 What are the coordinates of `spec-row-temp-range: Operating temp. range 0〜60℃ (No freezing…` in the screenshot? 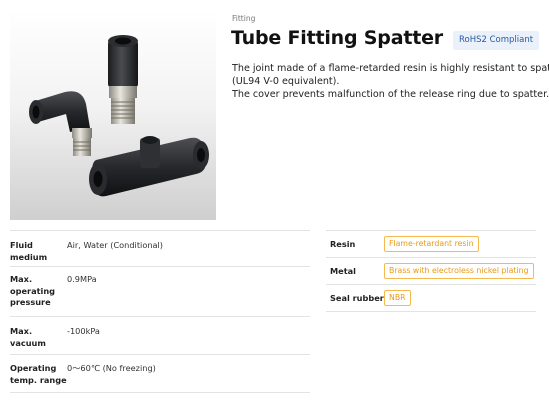 It's located at (160, 374).